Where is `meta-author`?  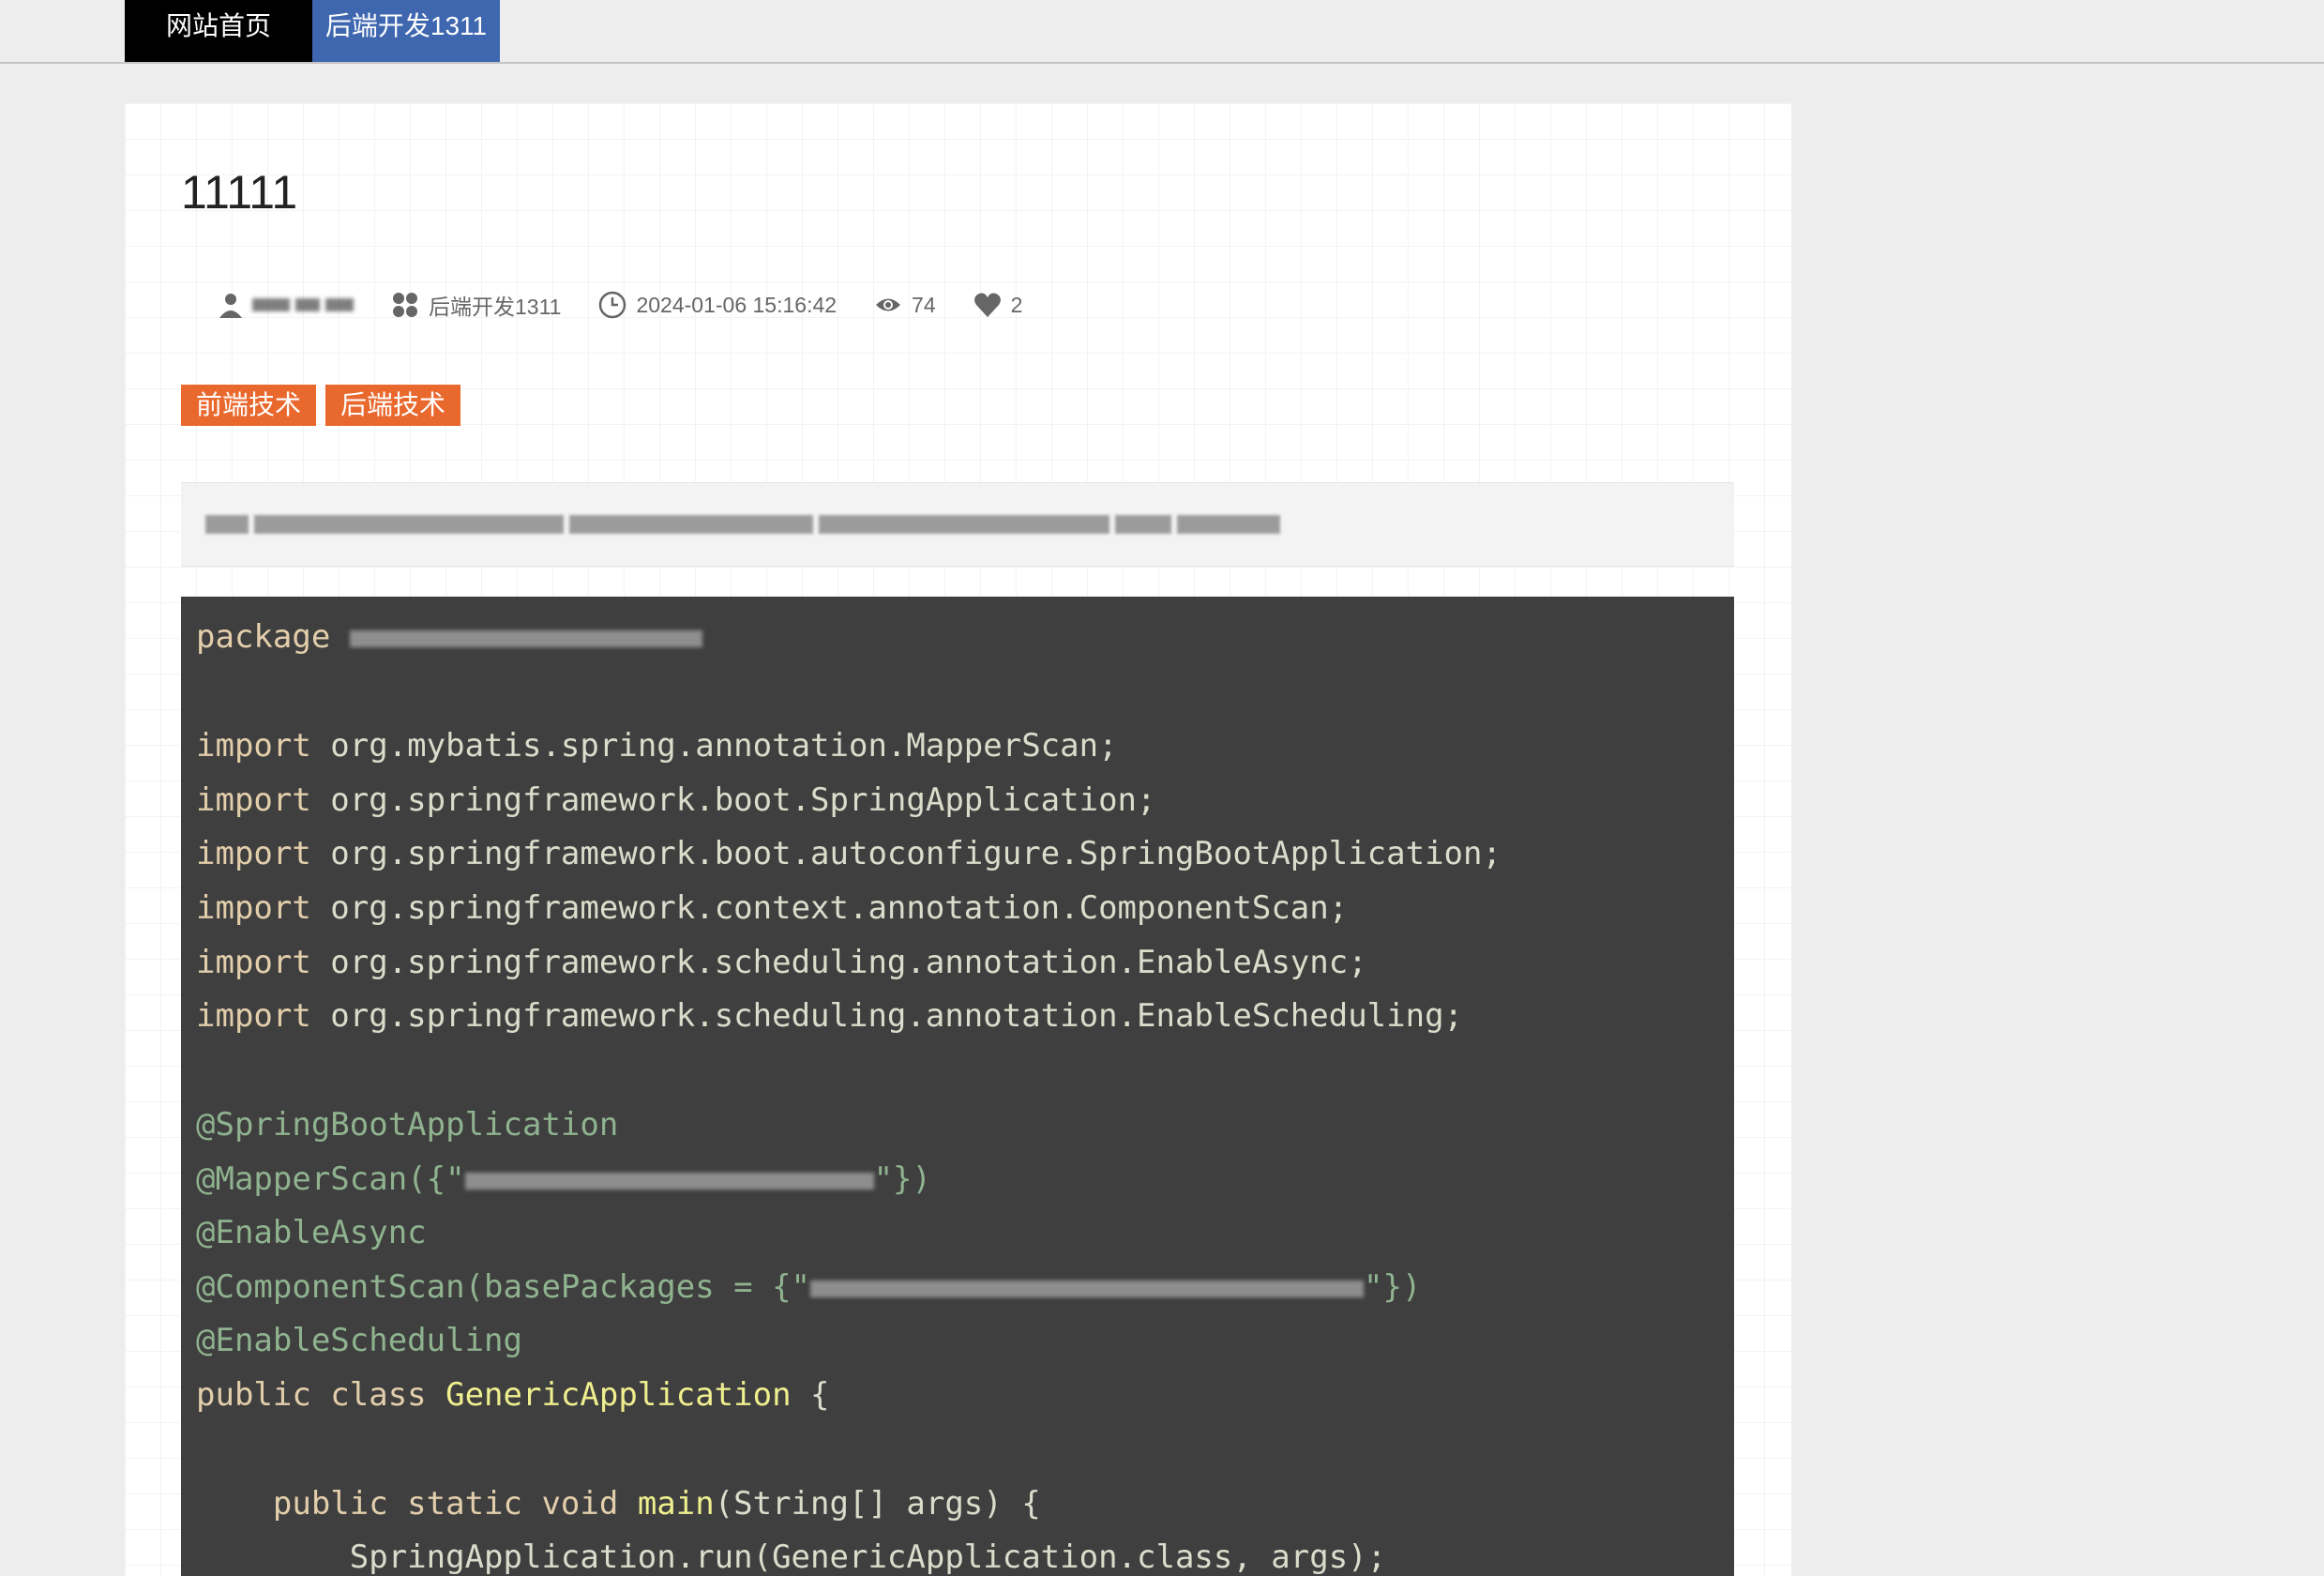 meta-author is located at coordinates (286, 305).